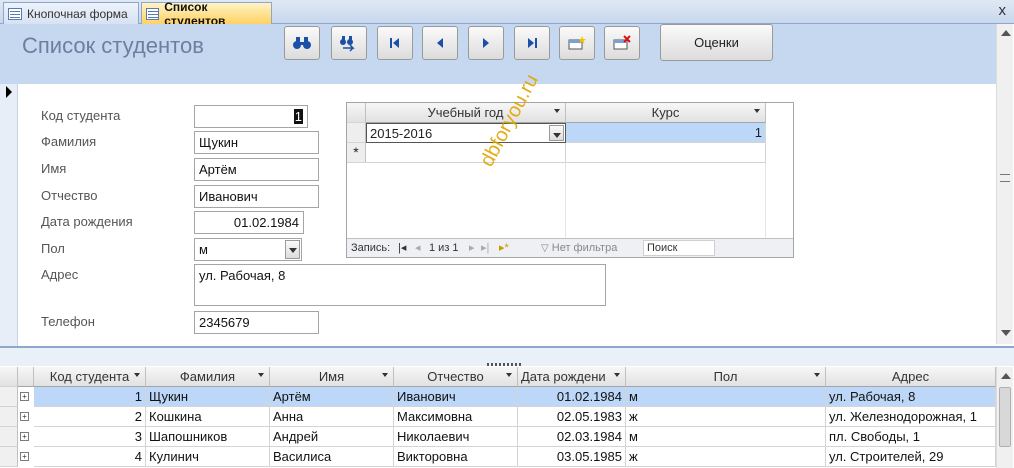 Image resolution: width=1014 pixels, height=468 pixels. What do you see at coordinates (622, 43) in the screenshot?
I see `delete-record-button` at bounding box center [622, 43].